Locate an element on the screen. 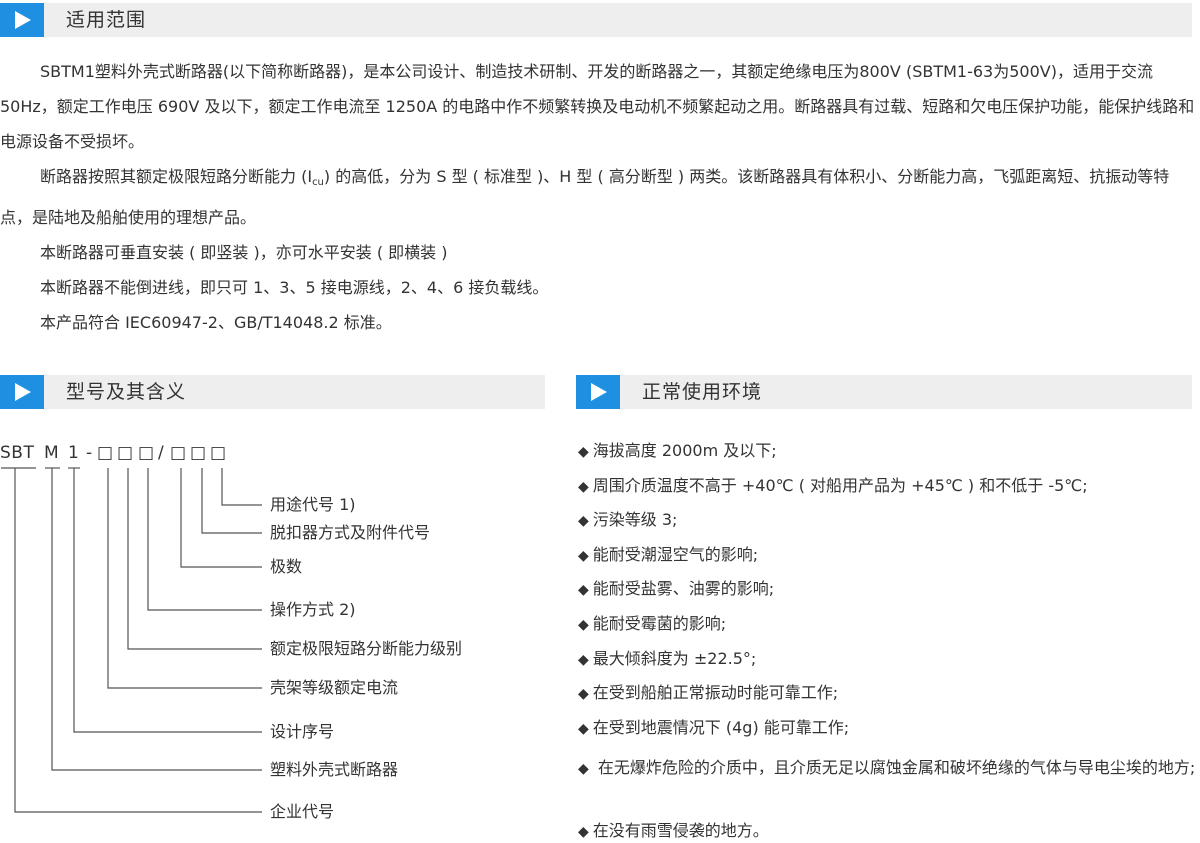 The image size is (1200, 843). model-code-diagram is located at coordinates (131, 640).